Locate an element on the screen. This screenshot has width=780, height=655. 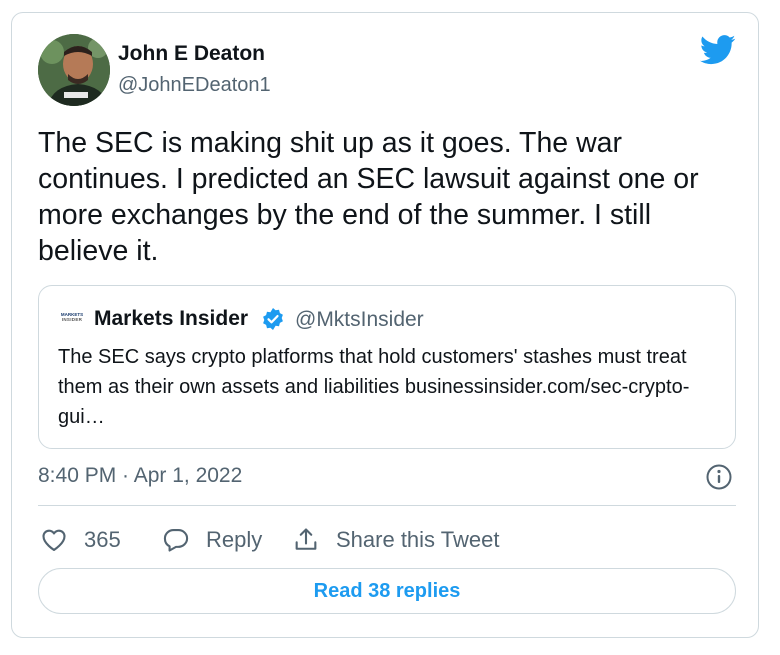
read-replies-button: Read 38 replies is located at coordinates (387, 591).